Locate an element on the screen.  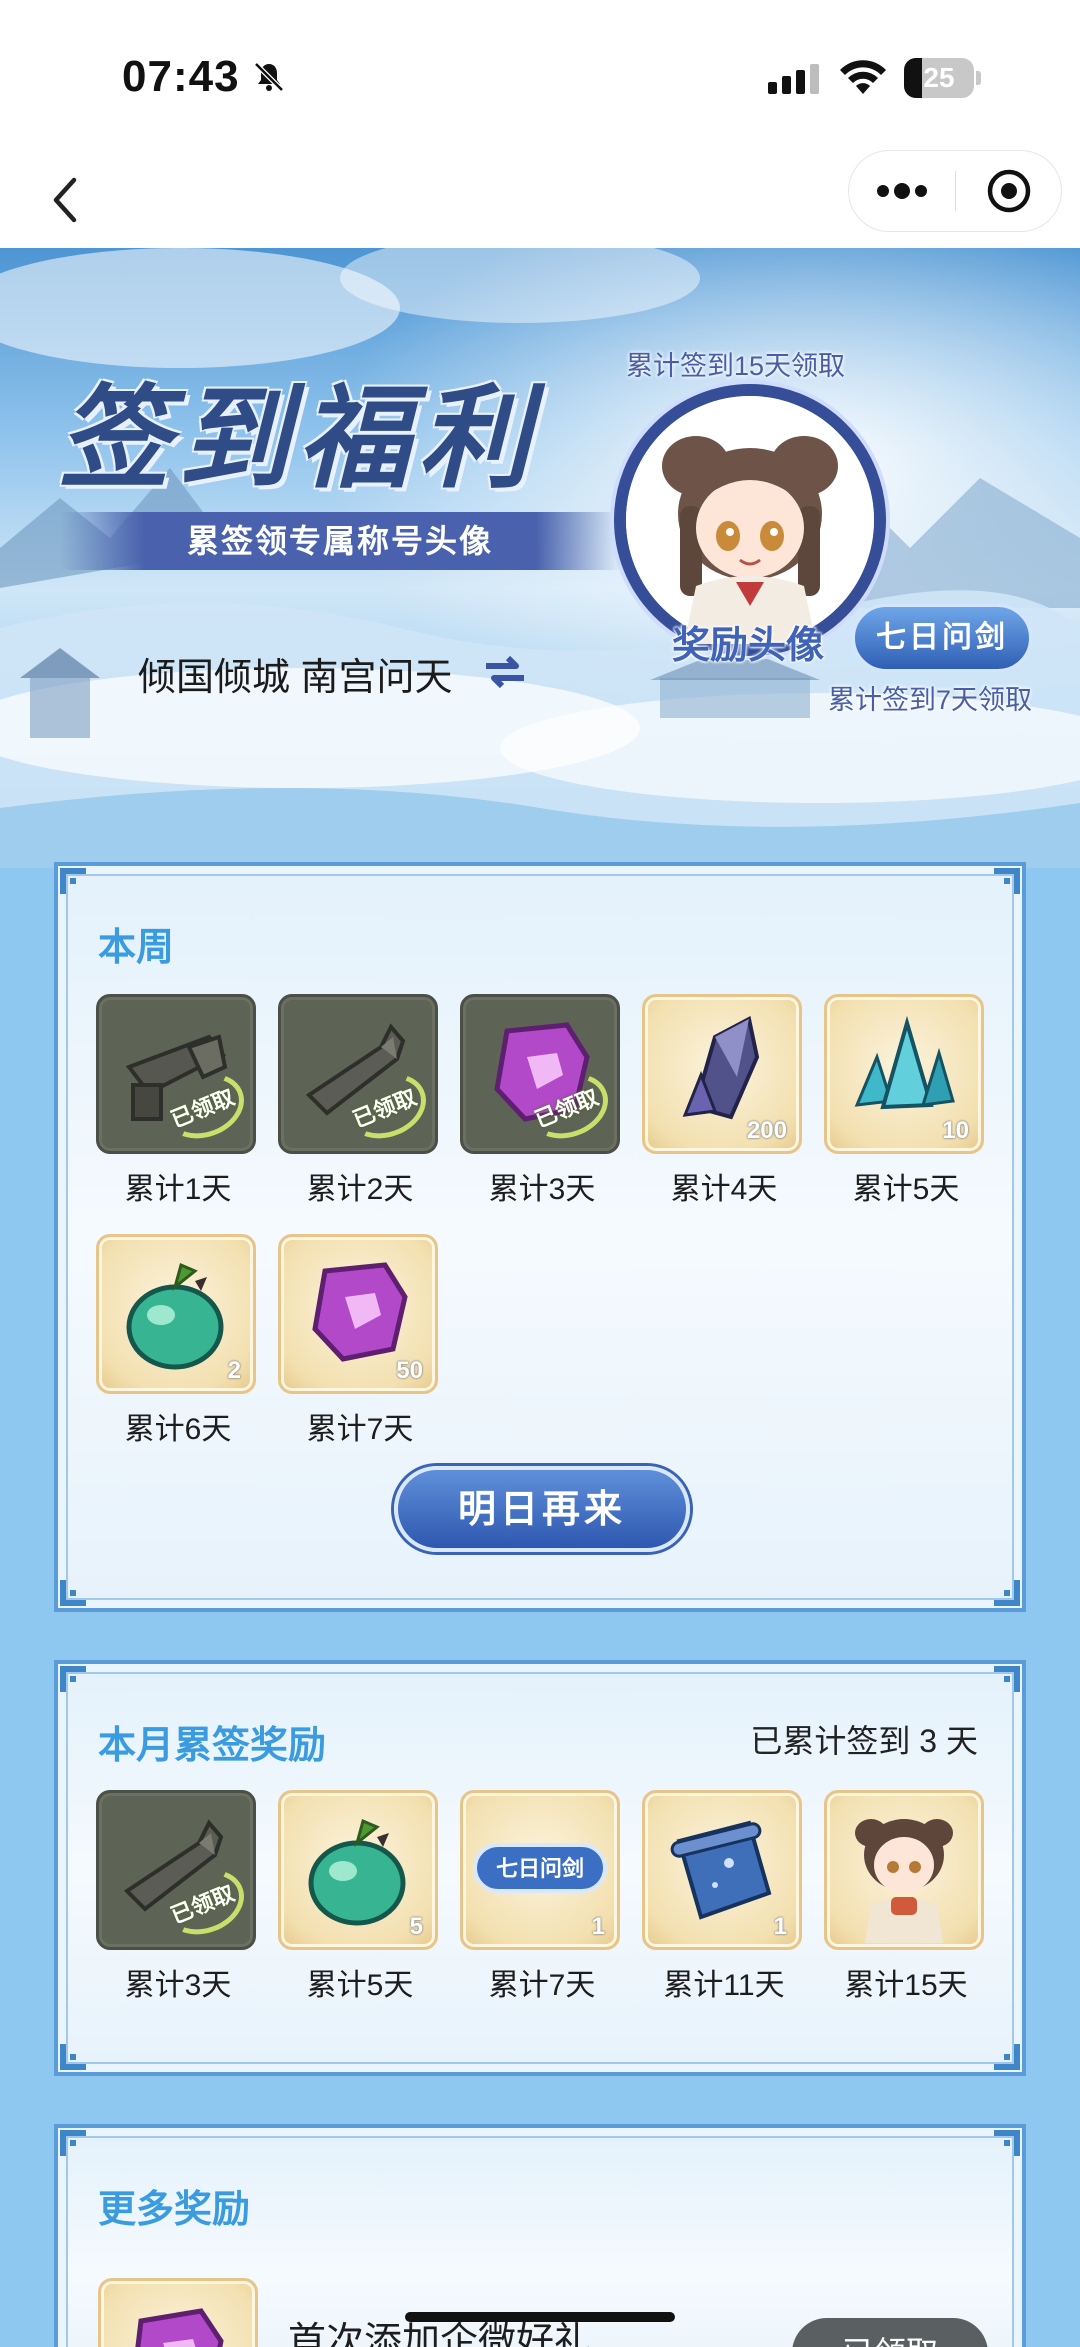
reward-item: 累计15天 is located at coordinates (906, 1897).